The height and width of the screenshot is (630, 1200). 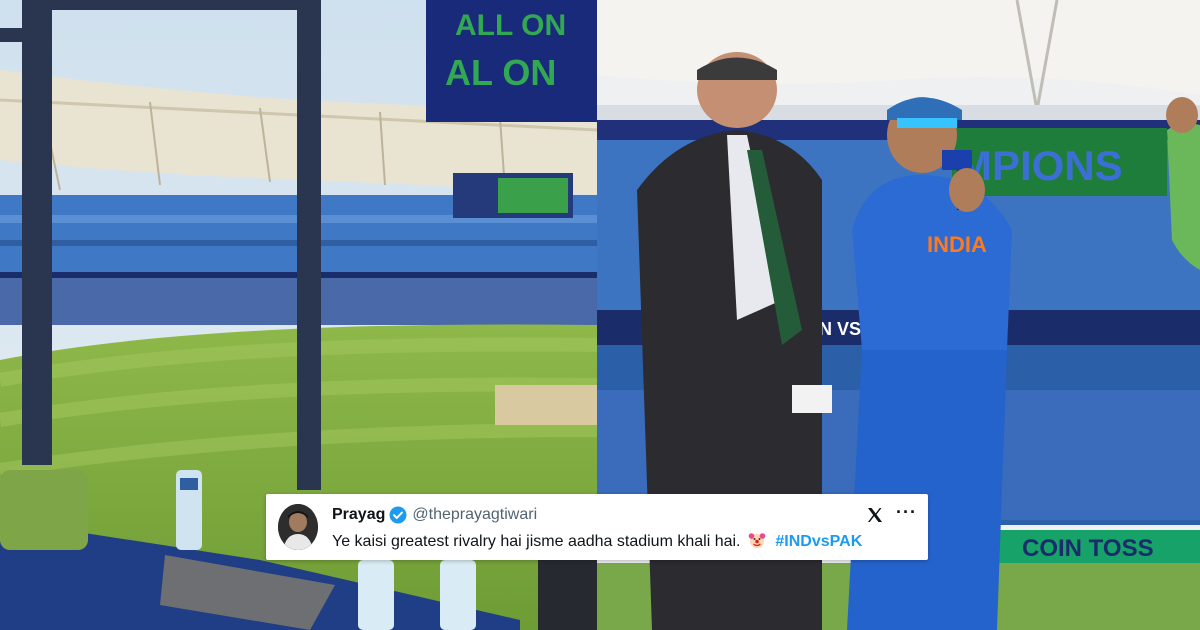 What do you see at coordinates (957, 244) in the screenshot?
I see `jersey-text: INDIA` at bounding box center [957, 244].